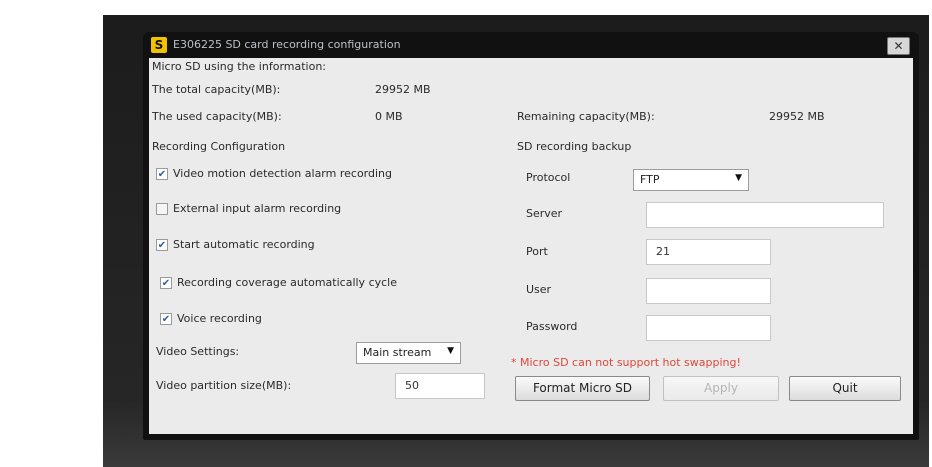  What do you see at coordinates (582, 388) in the screenshot?
I see `format-sd-button: Format Micro SD` at bounding box center [582, 388].